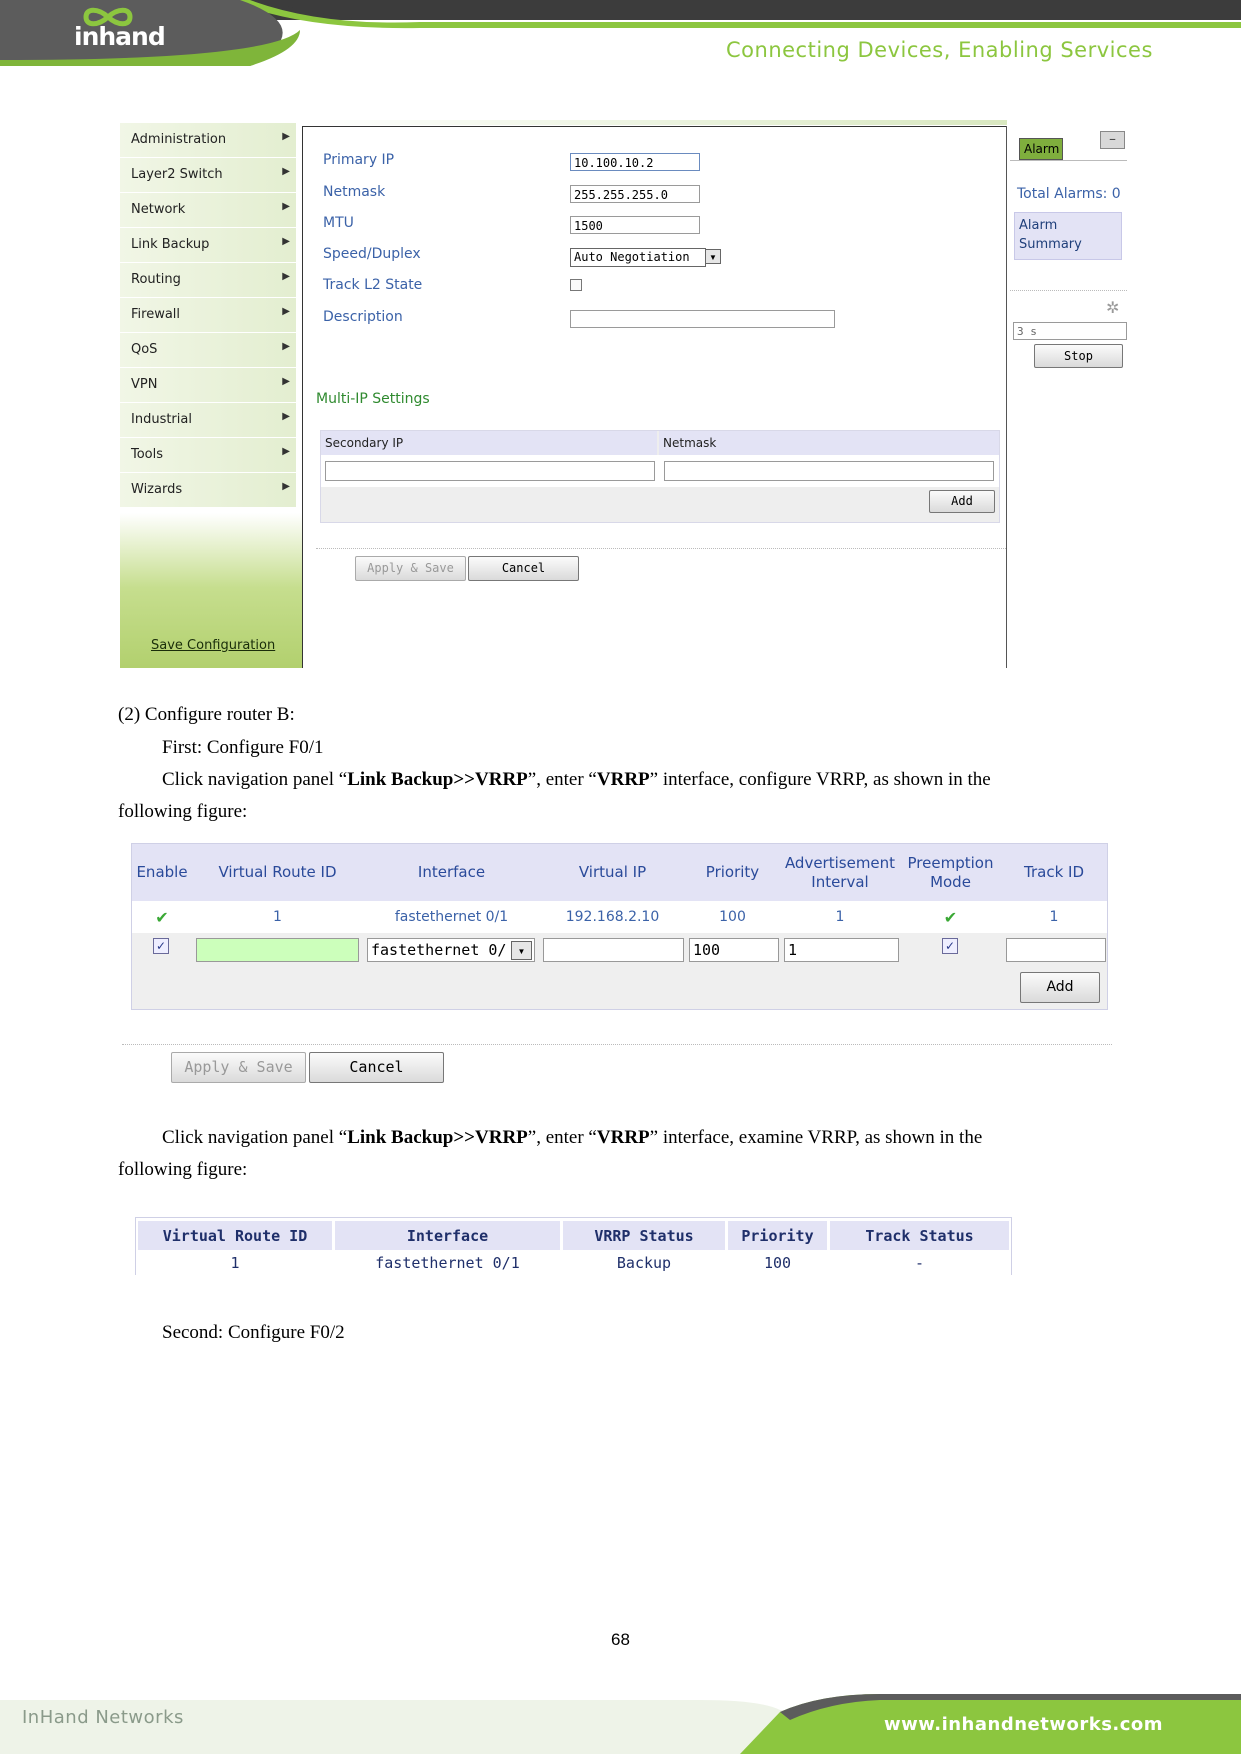 The height and width of the screenshot is (1754, 1241). Describe the element at coordinates (1112, 140) in the screenshot. I see `minimize-icon: –` at that location.